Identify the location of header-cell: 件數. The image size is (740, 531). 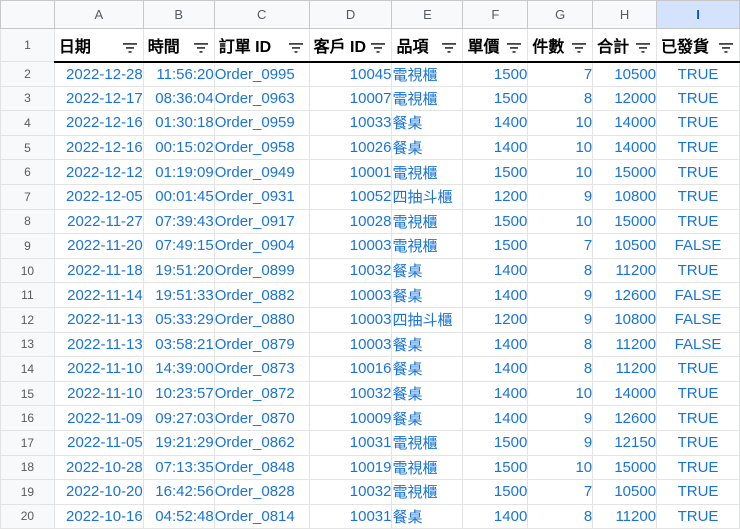
(560, 45).